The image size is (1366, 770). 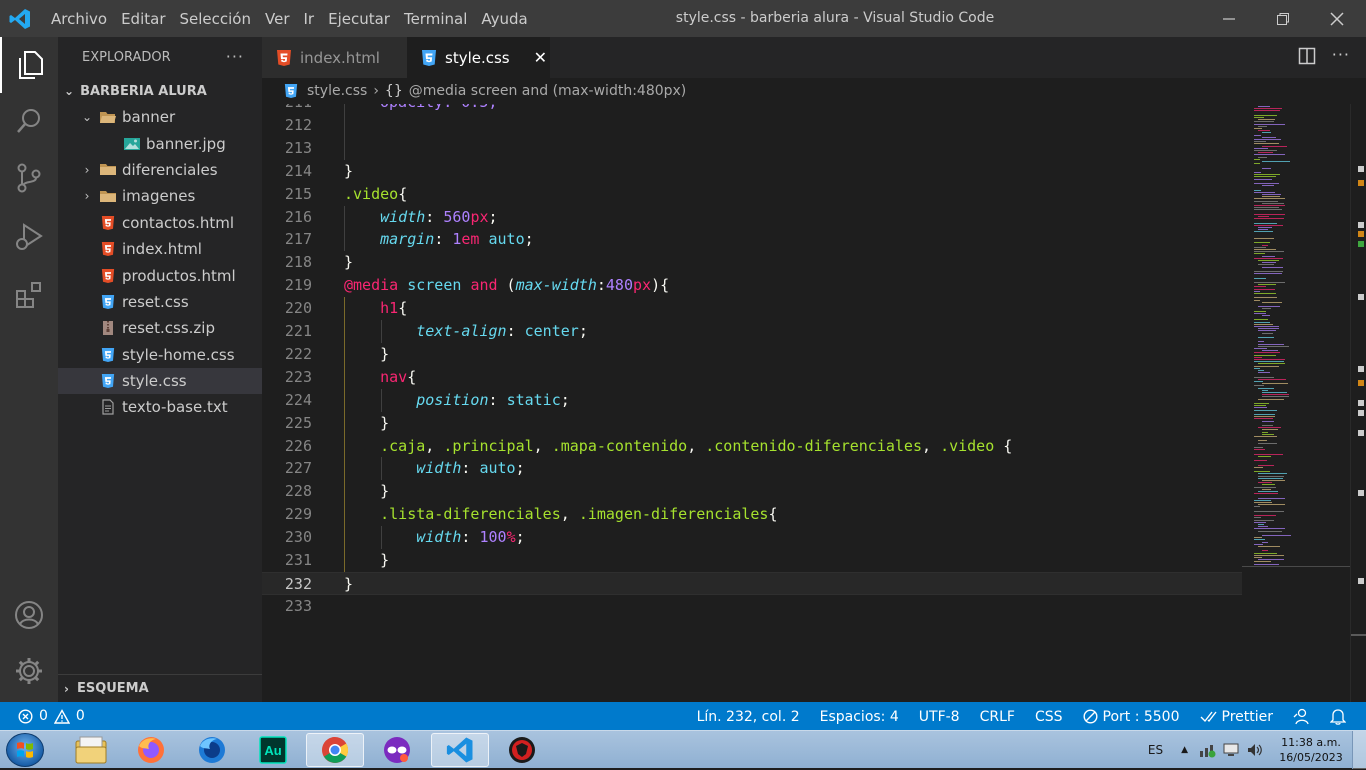 I want to click on tree-item-style-css: style.css, so click(x=160, y=381).